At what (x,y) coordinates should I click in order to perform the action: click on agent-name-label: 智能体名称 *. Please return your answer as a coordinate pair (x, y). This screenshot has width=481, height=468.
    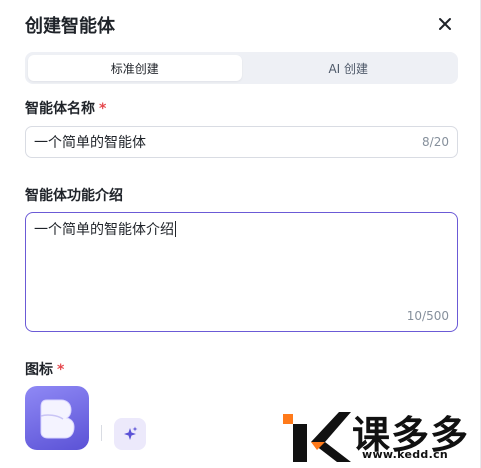
    Looking at the image, I should click on (66, 109).